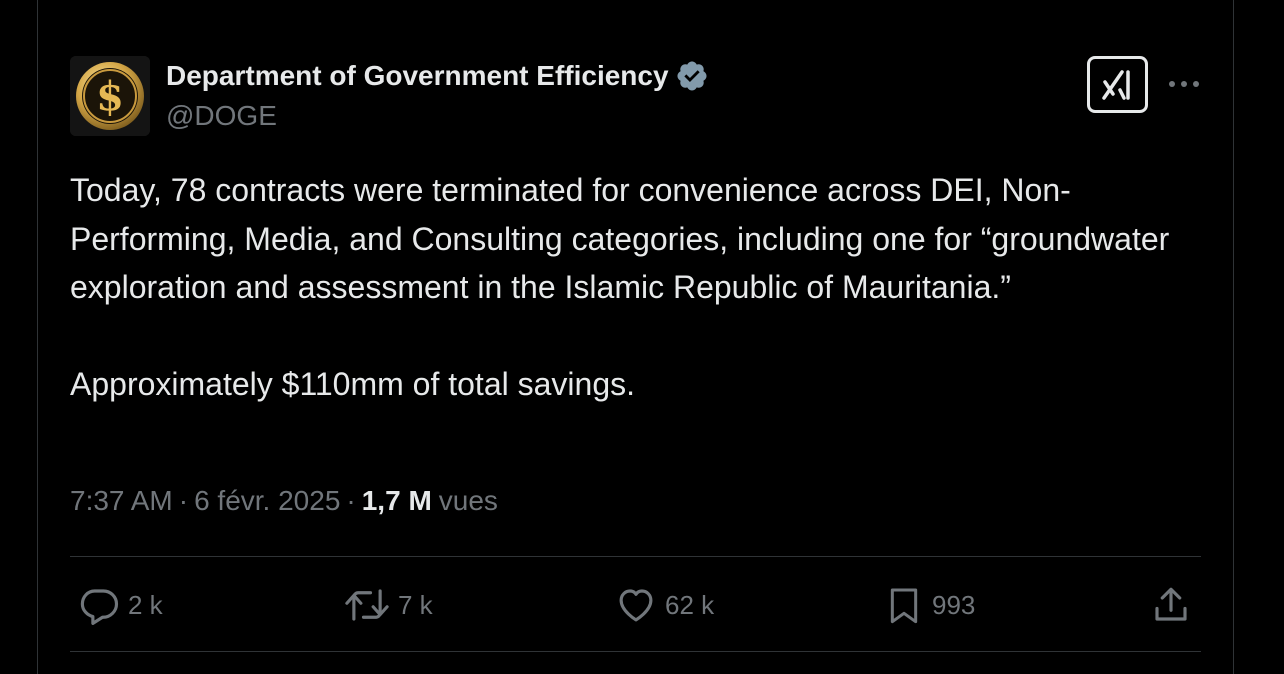 This screenshot has width=1284, height=674. Describe the element at coordinates (221, 116) in the screenshot. I see `author-handle: @DOGE` at that location.